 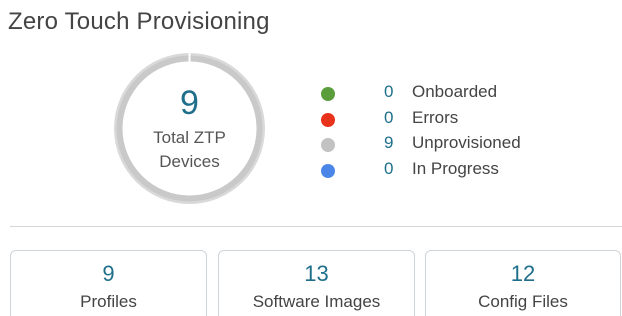 What do you see at coordinates (328, 145) in the screenshot?
I see `gray-status-dot-icon` at bounding box center [328, 145].